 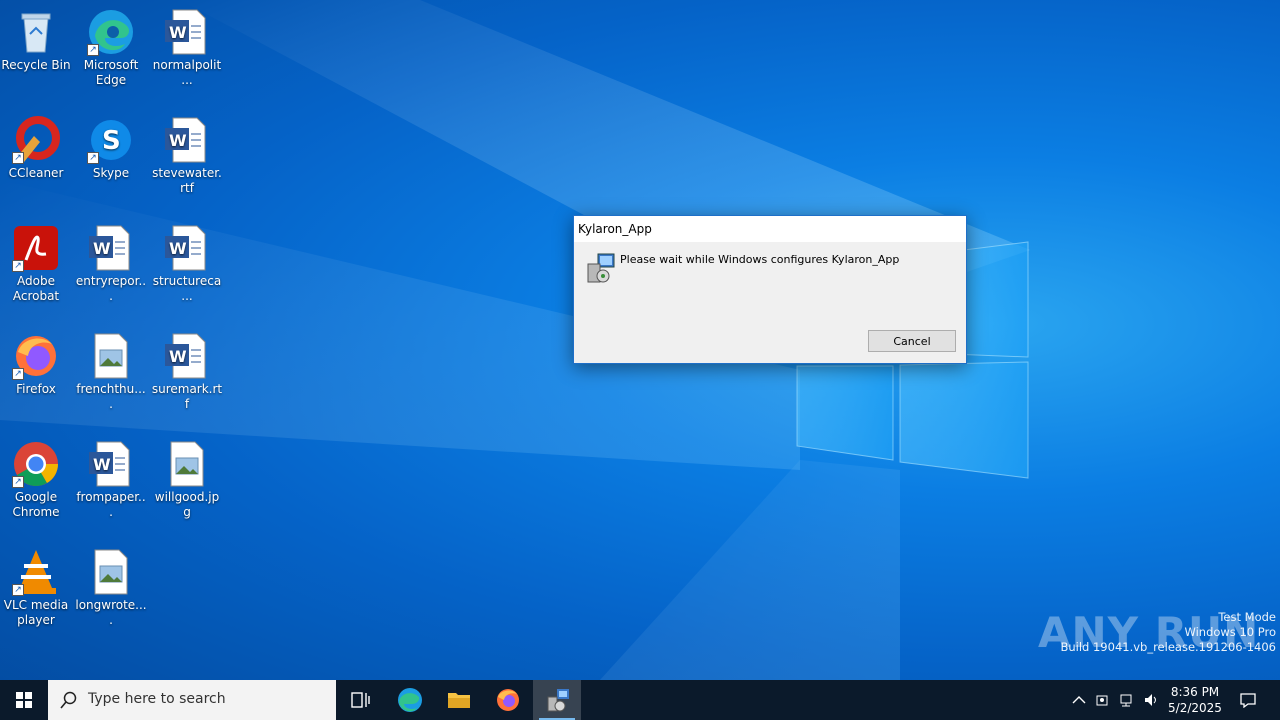 I want to click on desktop-icon-label: Skype, so click(x=111, y=173).